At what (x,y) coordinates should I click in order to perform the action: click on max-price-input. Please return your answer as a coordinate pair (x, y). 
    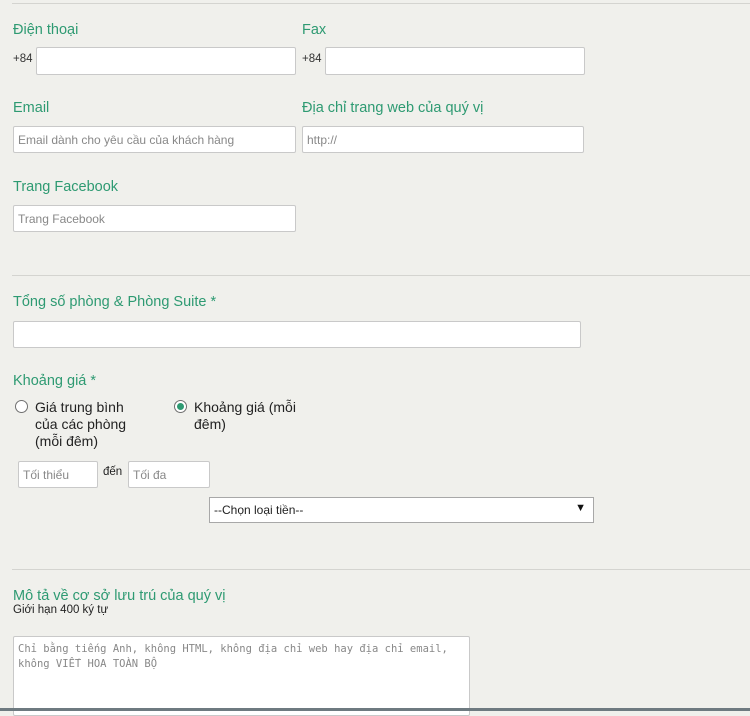
    Looking at the image, I should click on (169, 474).